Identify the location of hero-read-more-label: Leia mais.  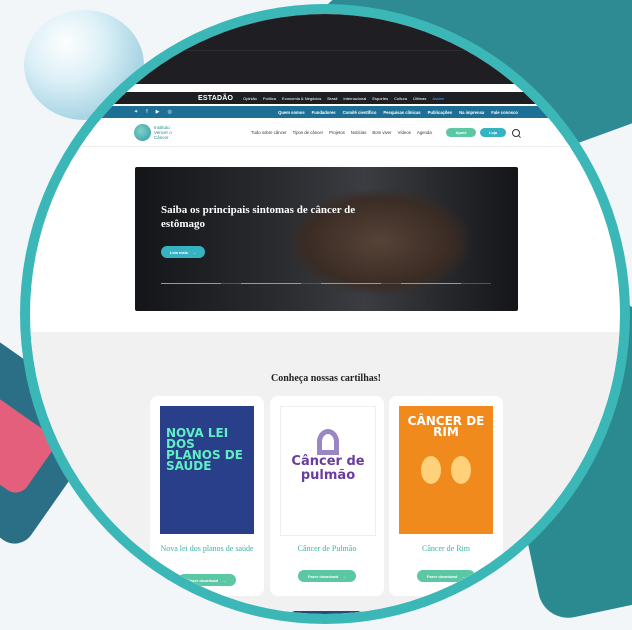
(179, 252).